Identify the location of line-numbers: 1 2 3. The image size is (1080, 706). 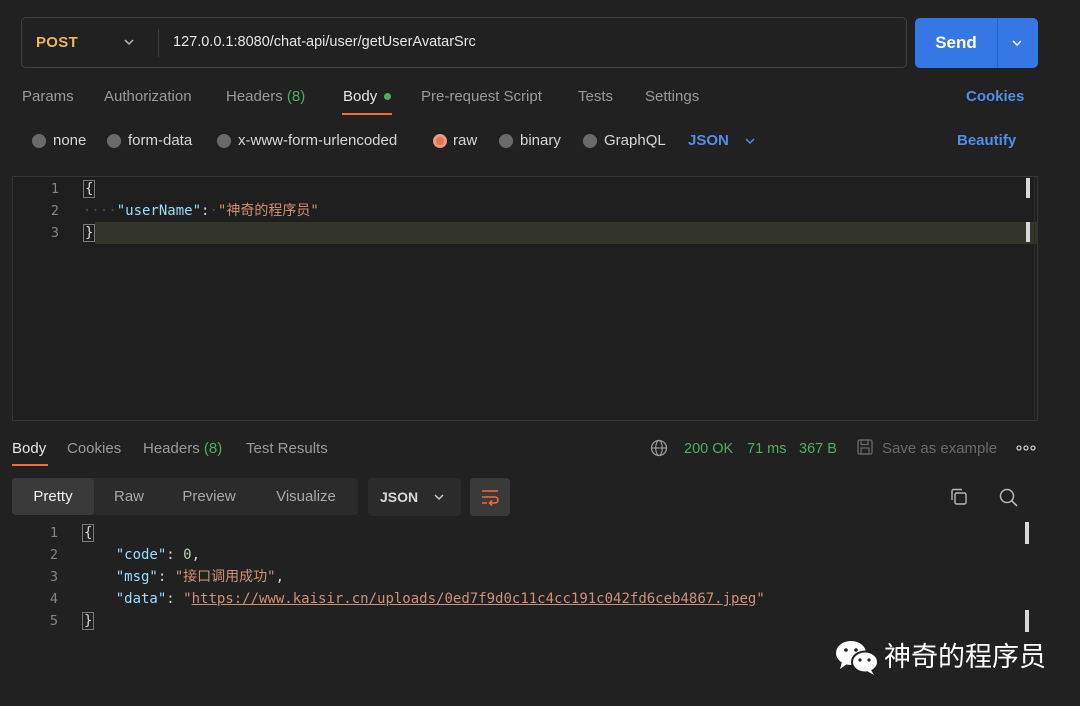
(36, 211).